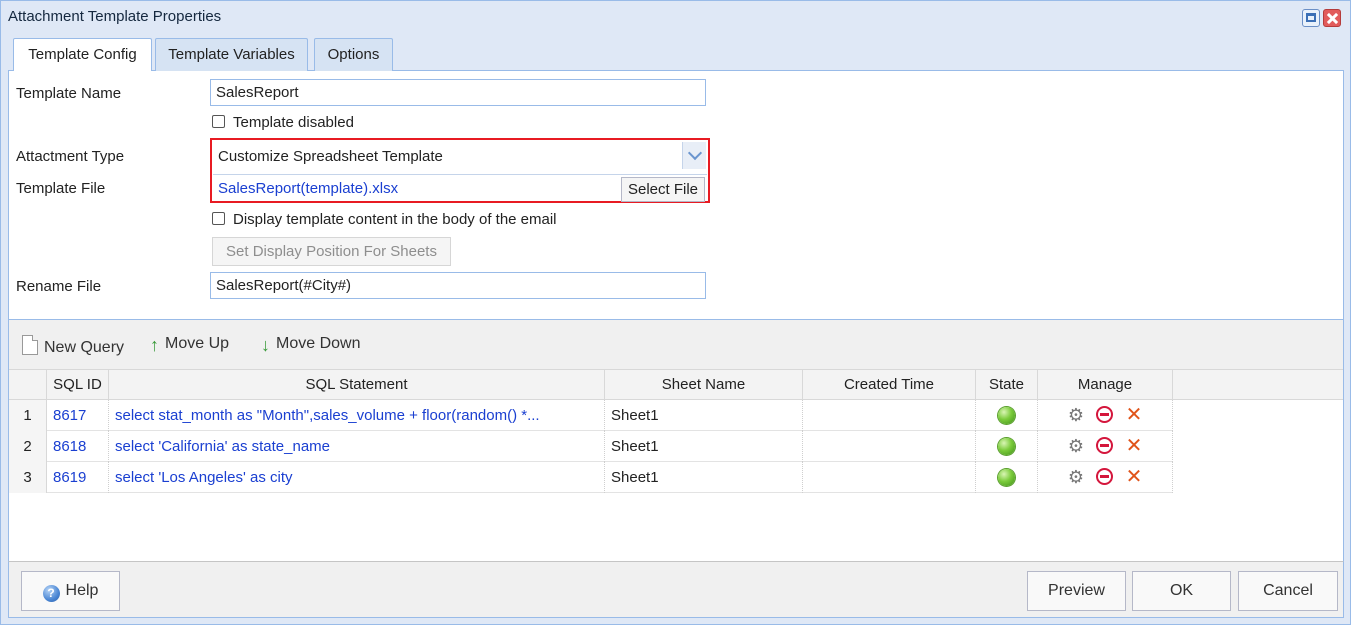  Describe the element at coordinates (265, 345) in the screenshot. I see `arrow-down-icon: ↓` at that location.